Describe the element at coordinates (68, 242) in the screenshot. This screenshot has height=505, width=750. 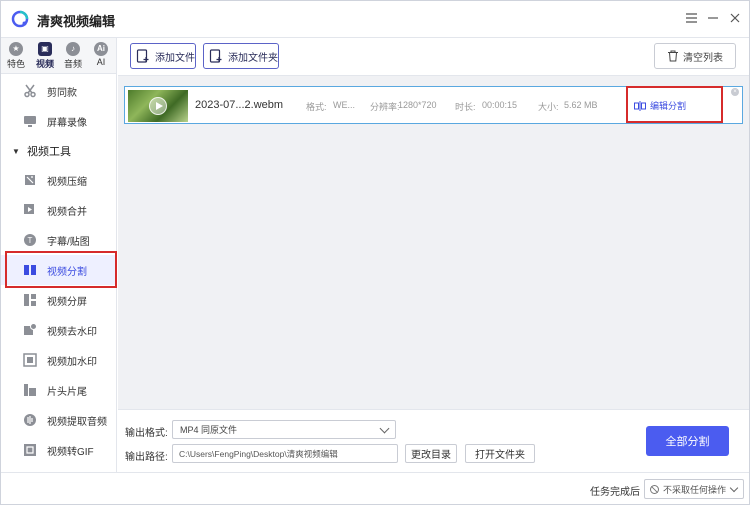
I see `sidebar-item-label: 字幕/贴图` at that location.